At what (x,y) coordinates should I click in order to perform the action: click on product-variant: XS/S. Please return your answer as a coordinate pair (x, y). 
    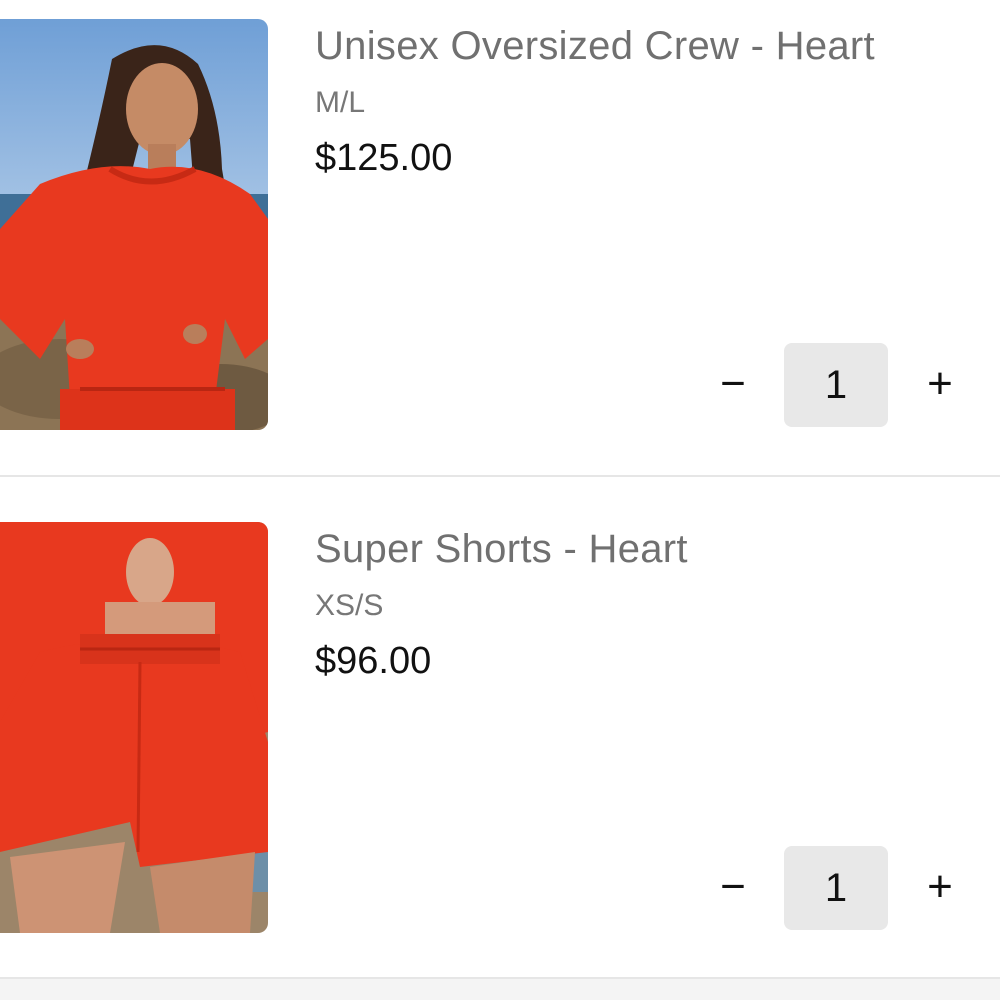
    Looking at the image, I should click on (349, 605).